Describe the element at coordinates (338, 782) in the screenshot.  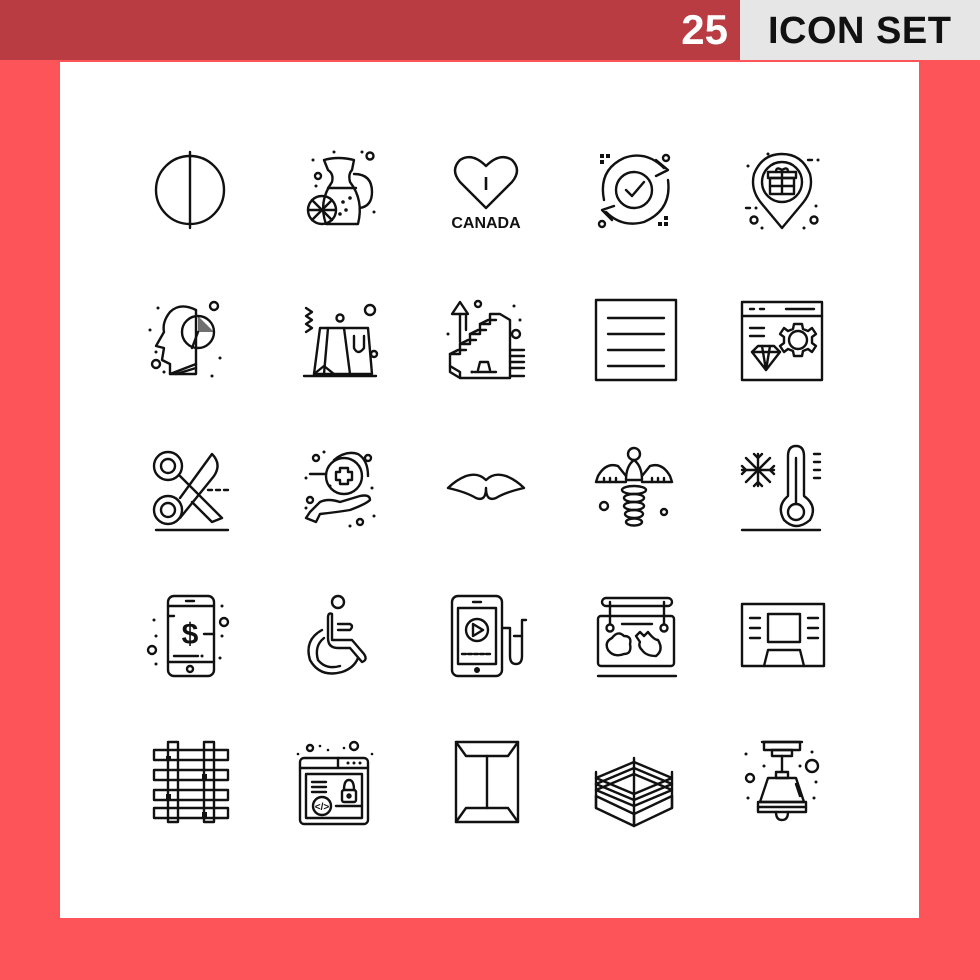
I see `browser-code-lock-icon: </>` at that location.